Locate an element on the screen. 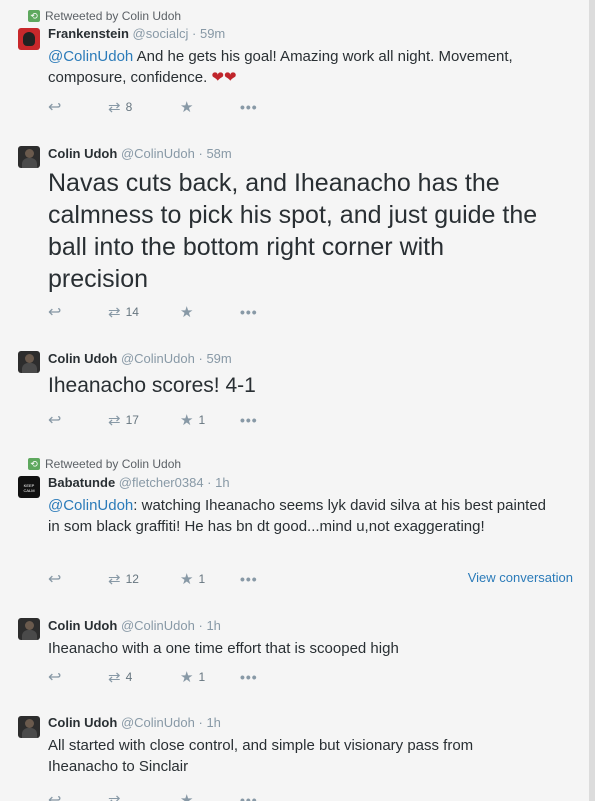 This screenshot has height=801, width=595. tweet-actions: ↩ ⇄ 12 ★ 1 ••• is located at coordinates (153, 579).